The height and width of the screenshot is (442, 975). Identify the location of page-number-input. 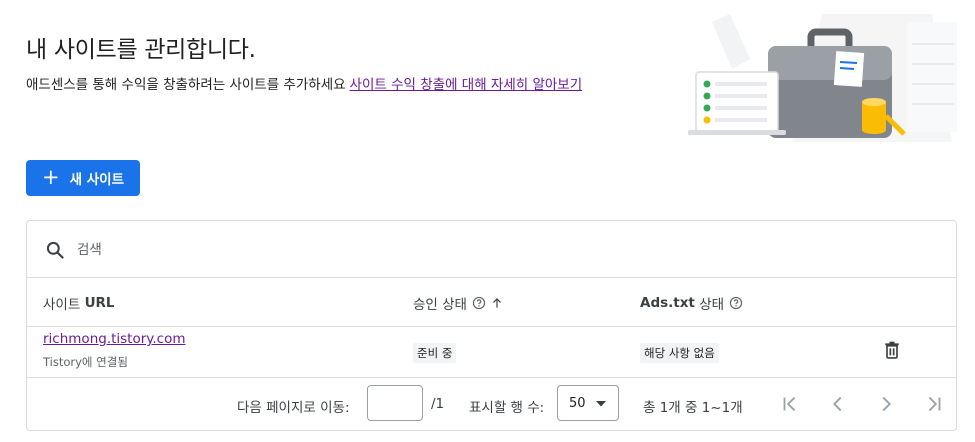
(395, 403).